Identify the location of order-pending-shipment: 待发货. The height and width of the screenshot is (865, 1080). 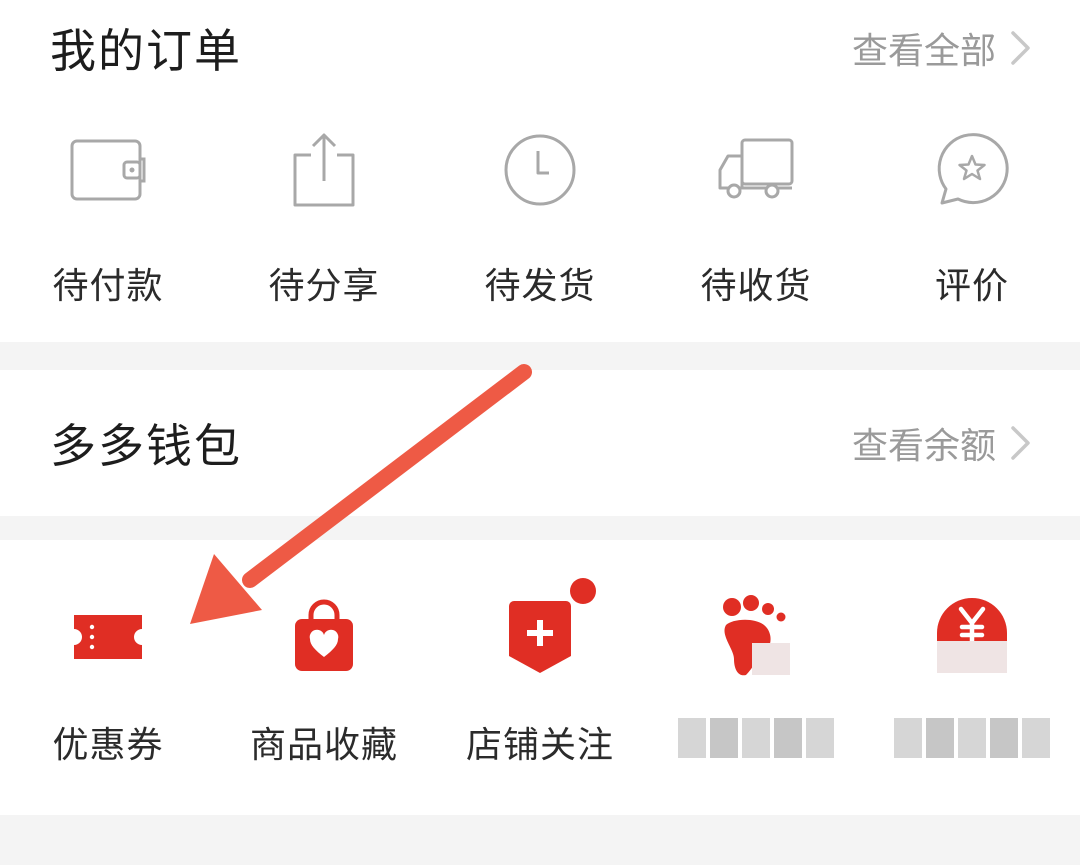
(540, 217).